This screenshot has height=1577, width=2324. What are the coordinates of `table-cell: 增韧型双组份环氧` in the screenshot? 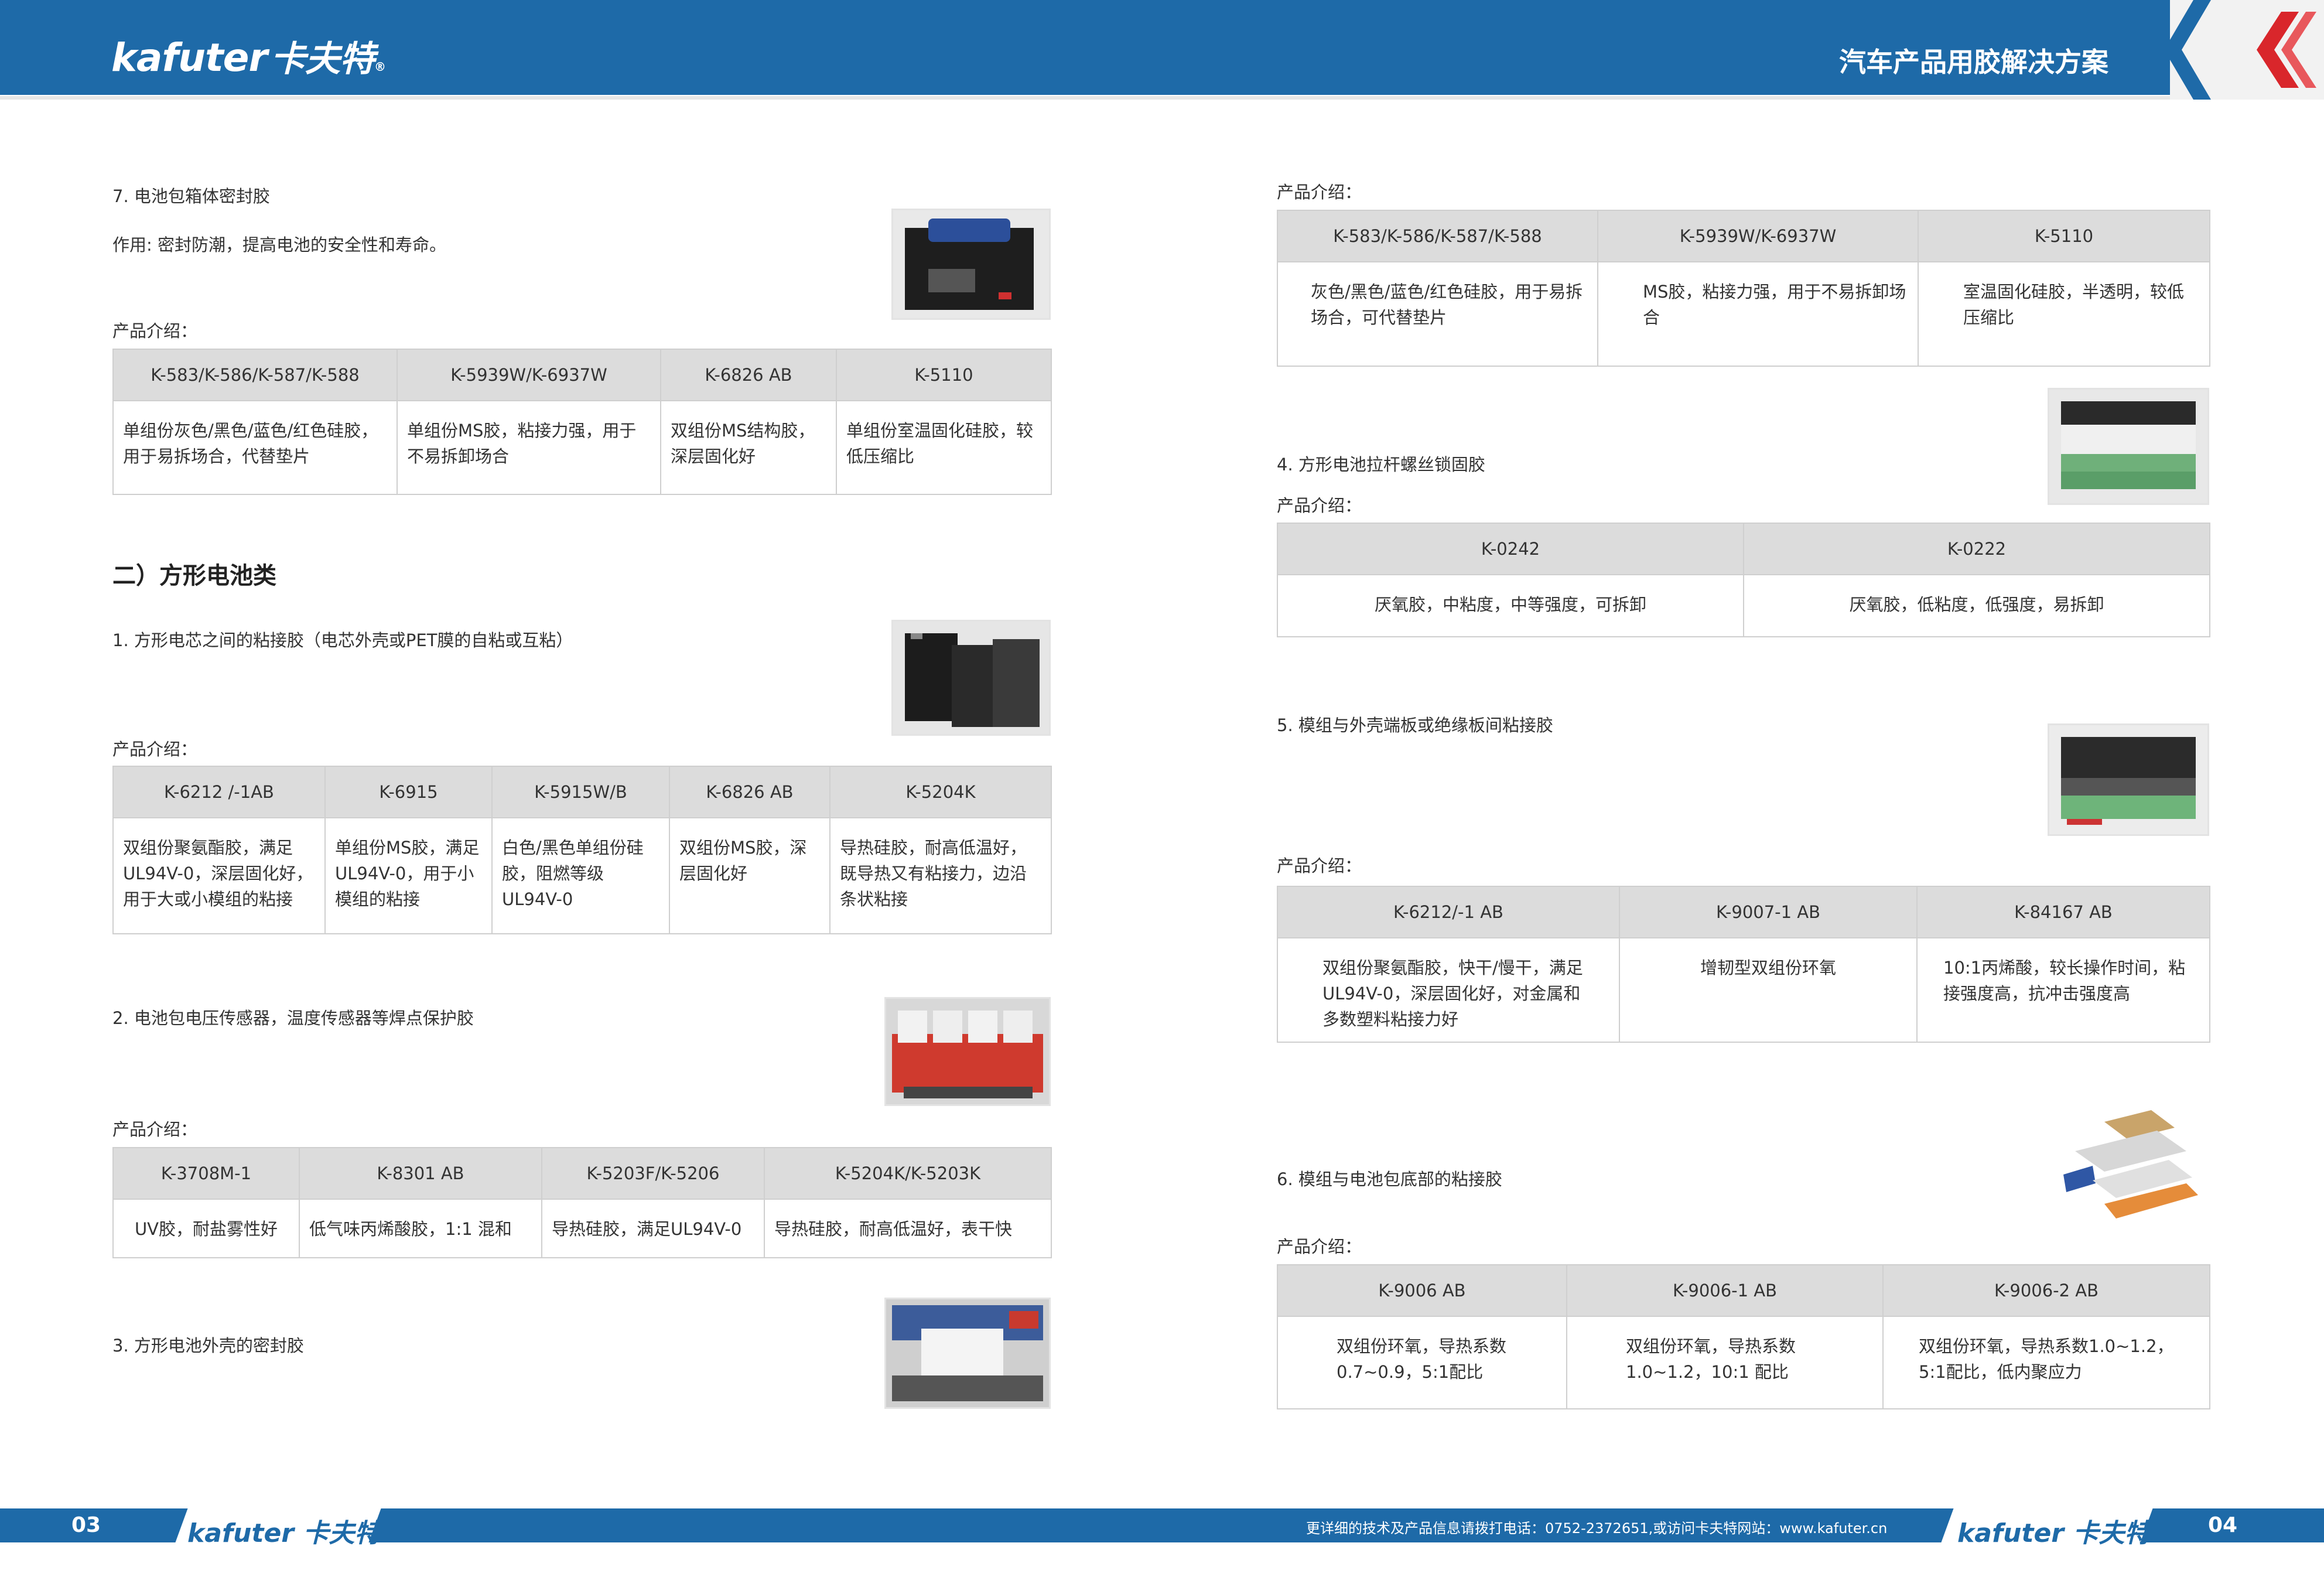 It's located at (1768, 990).